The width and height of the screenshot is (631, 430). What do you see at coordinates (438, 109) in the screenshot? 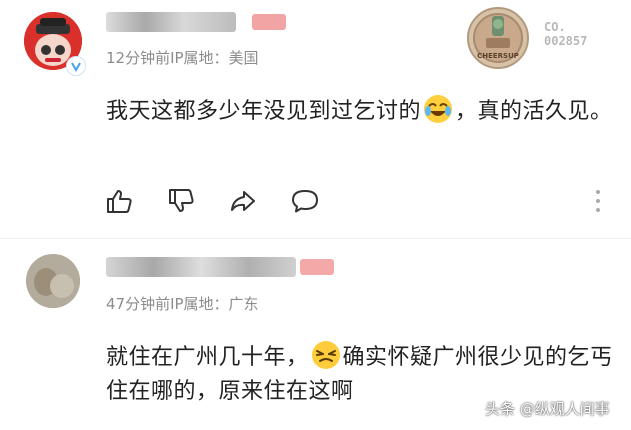
I see `laughing-tears-emoji-icon` at bounding box center [438, 109].